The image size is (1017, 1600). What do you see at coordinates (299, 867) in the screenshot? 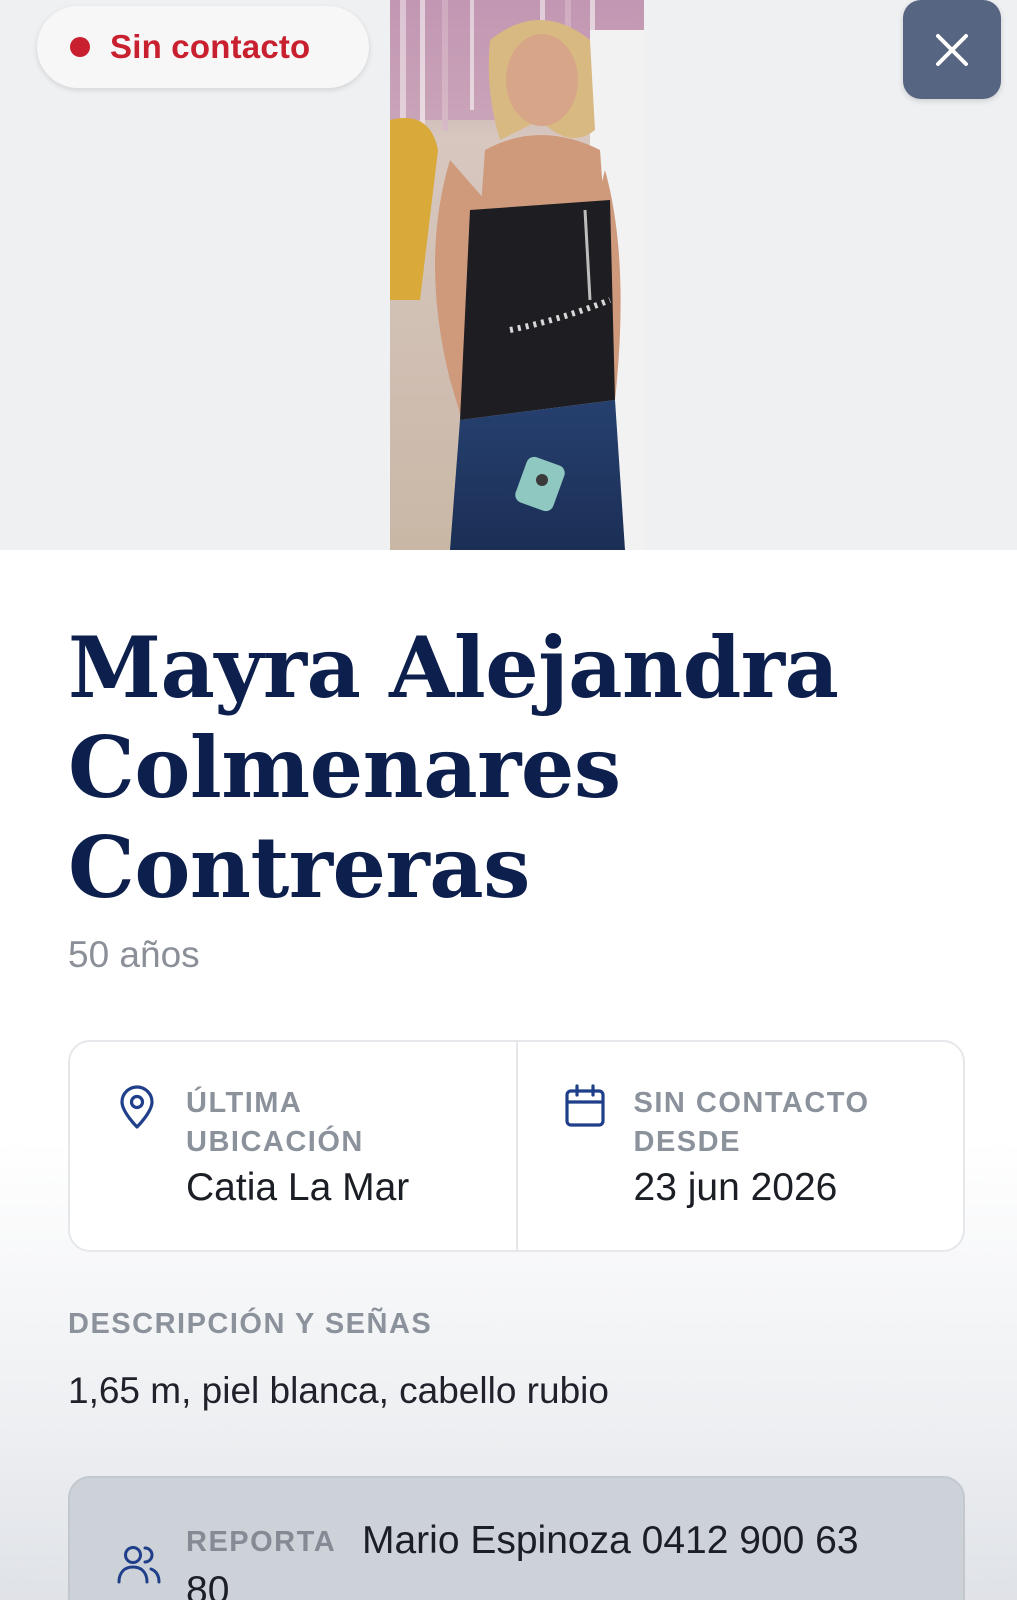
I see `person-name-line: Contreras` at bounding box center [299, 867].